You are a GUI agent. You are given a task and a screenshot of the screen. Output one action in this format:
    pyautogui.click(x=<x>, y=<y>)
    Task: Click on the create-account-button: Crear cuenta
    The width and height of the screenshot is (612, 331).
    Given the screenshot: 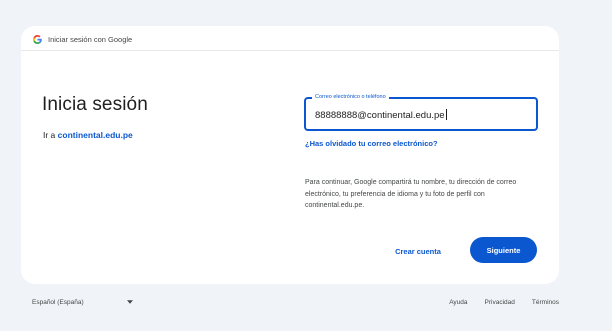 What is the action you would take?
    pyautogui.click(x=418, y=251)
    